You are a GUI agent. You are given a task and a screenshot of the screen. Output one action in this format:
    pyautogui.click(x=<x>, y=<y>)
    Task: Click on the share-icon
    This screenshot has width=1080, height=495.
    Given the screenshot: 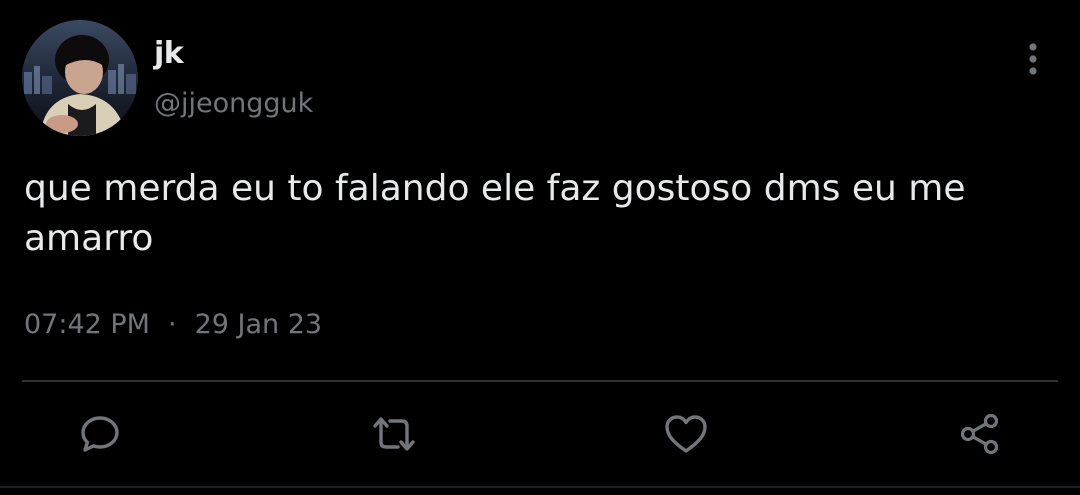 What is the action you would take?
    pyautogui.click(x=979, y=434)
    